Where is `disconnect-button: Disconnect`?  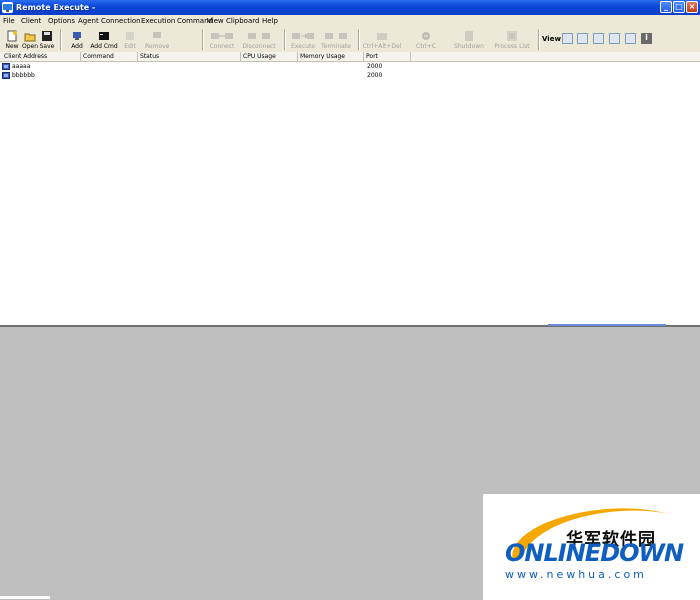
disconnect-button: Disconnect is located at coordinates (259, 39).